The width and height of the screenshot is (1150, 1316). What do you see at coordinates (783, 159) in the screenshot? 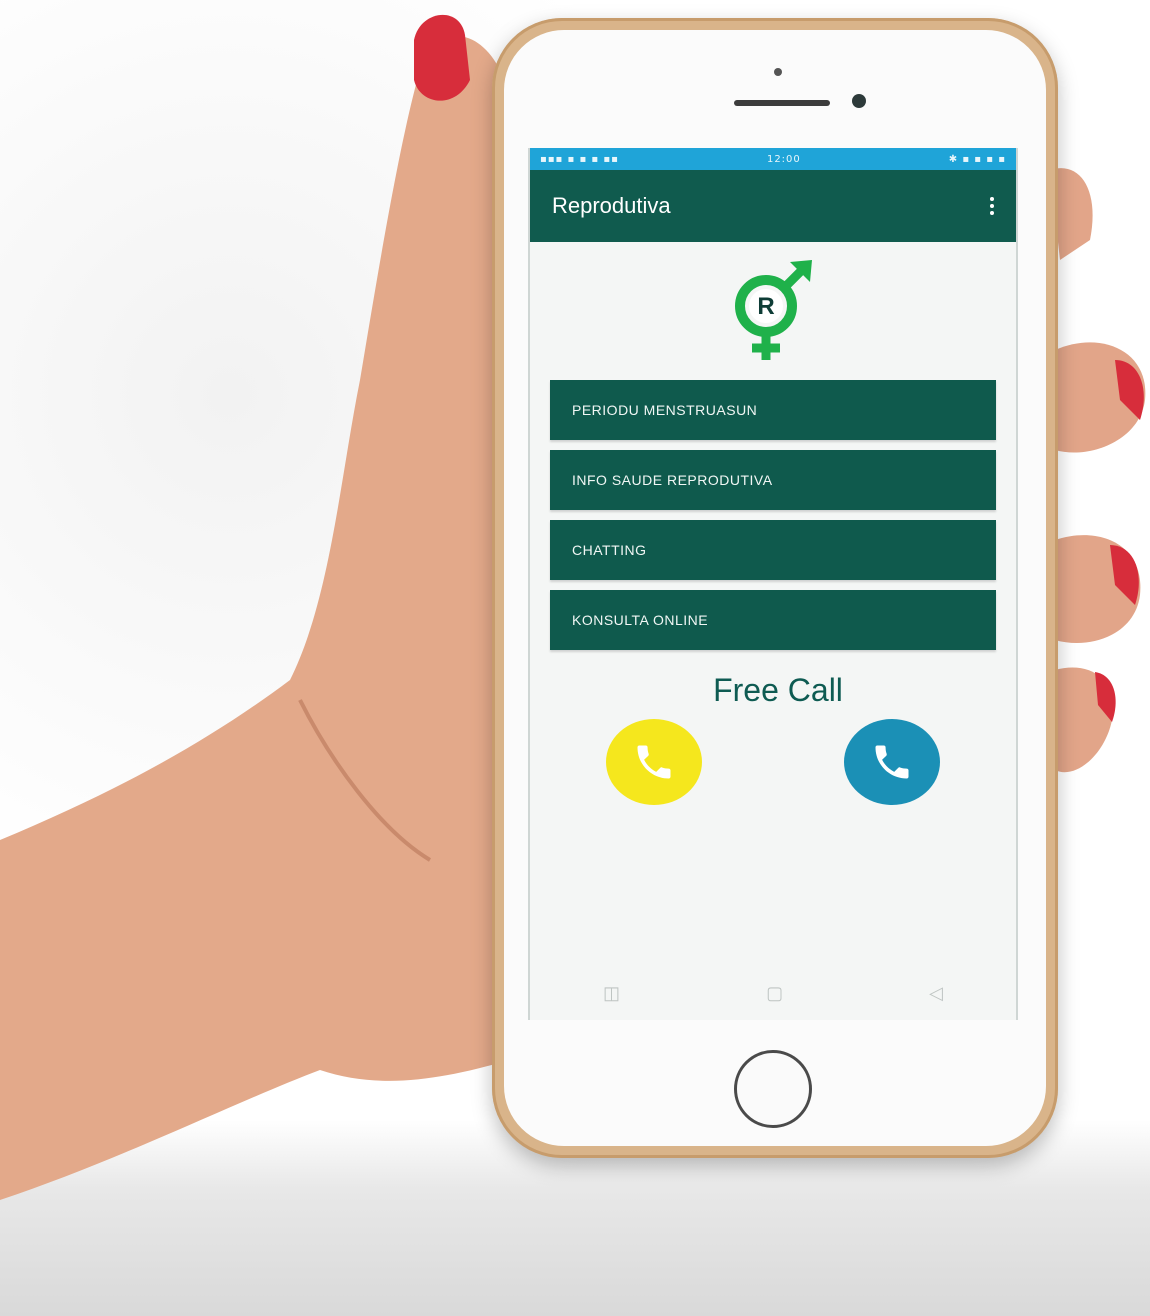
I see `status-time: 12:00` at bounding box center [783, 159].